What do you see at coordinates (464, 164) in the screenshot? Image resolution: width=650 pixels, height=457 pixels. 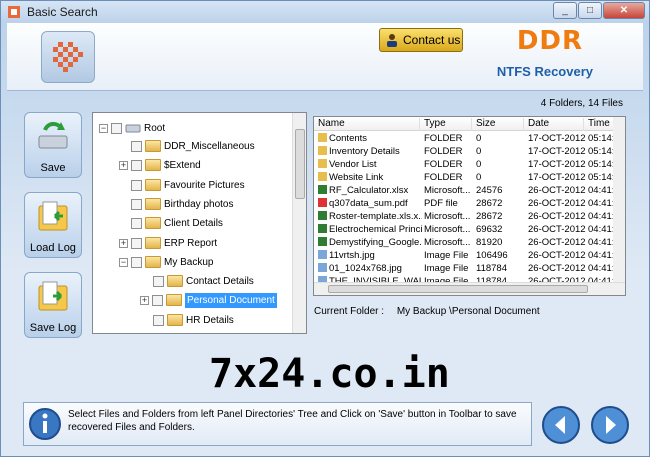 I see `table-row: Vendor List FOLDER 0 17-OCT-2012 05:14:` at bounding box center [464, 164].